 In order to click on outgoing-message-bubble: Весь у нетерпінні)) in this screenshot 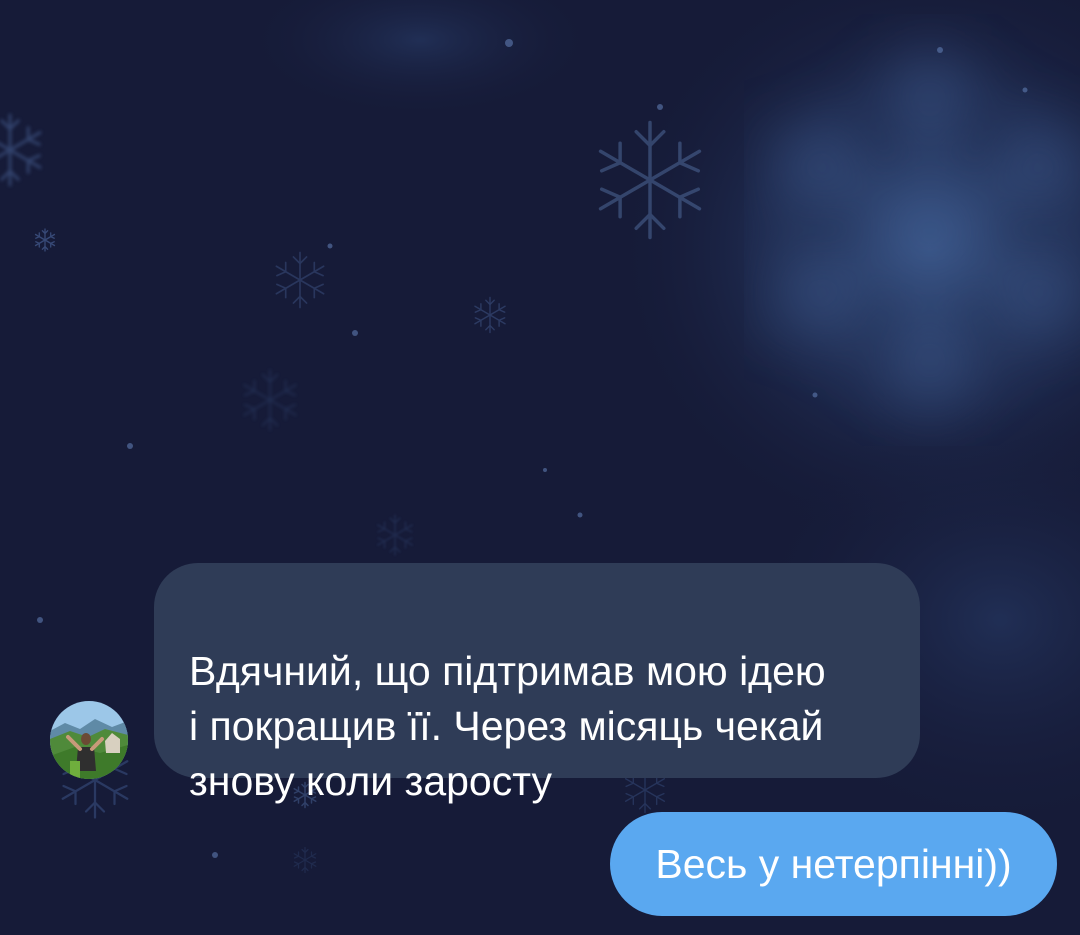, I will do `click(833, 864)`.